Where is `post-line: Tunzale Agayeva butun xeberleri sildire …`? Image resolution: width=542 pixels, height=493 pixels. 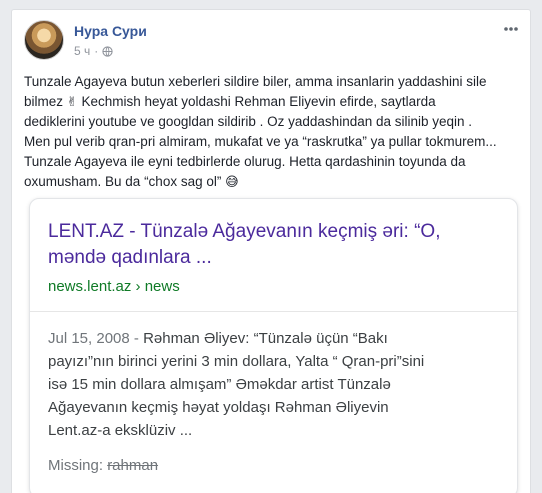 post-line: Tunzale Agayeva butun xeberleri sildire … is located at coordinates (255, 81).